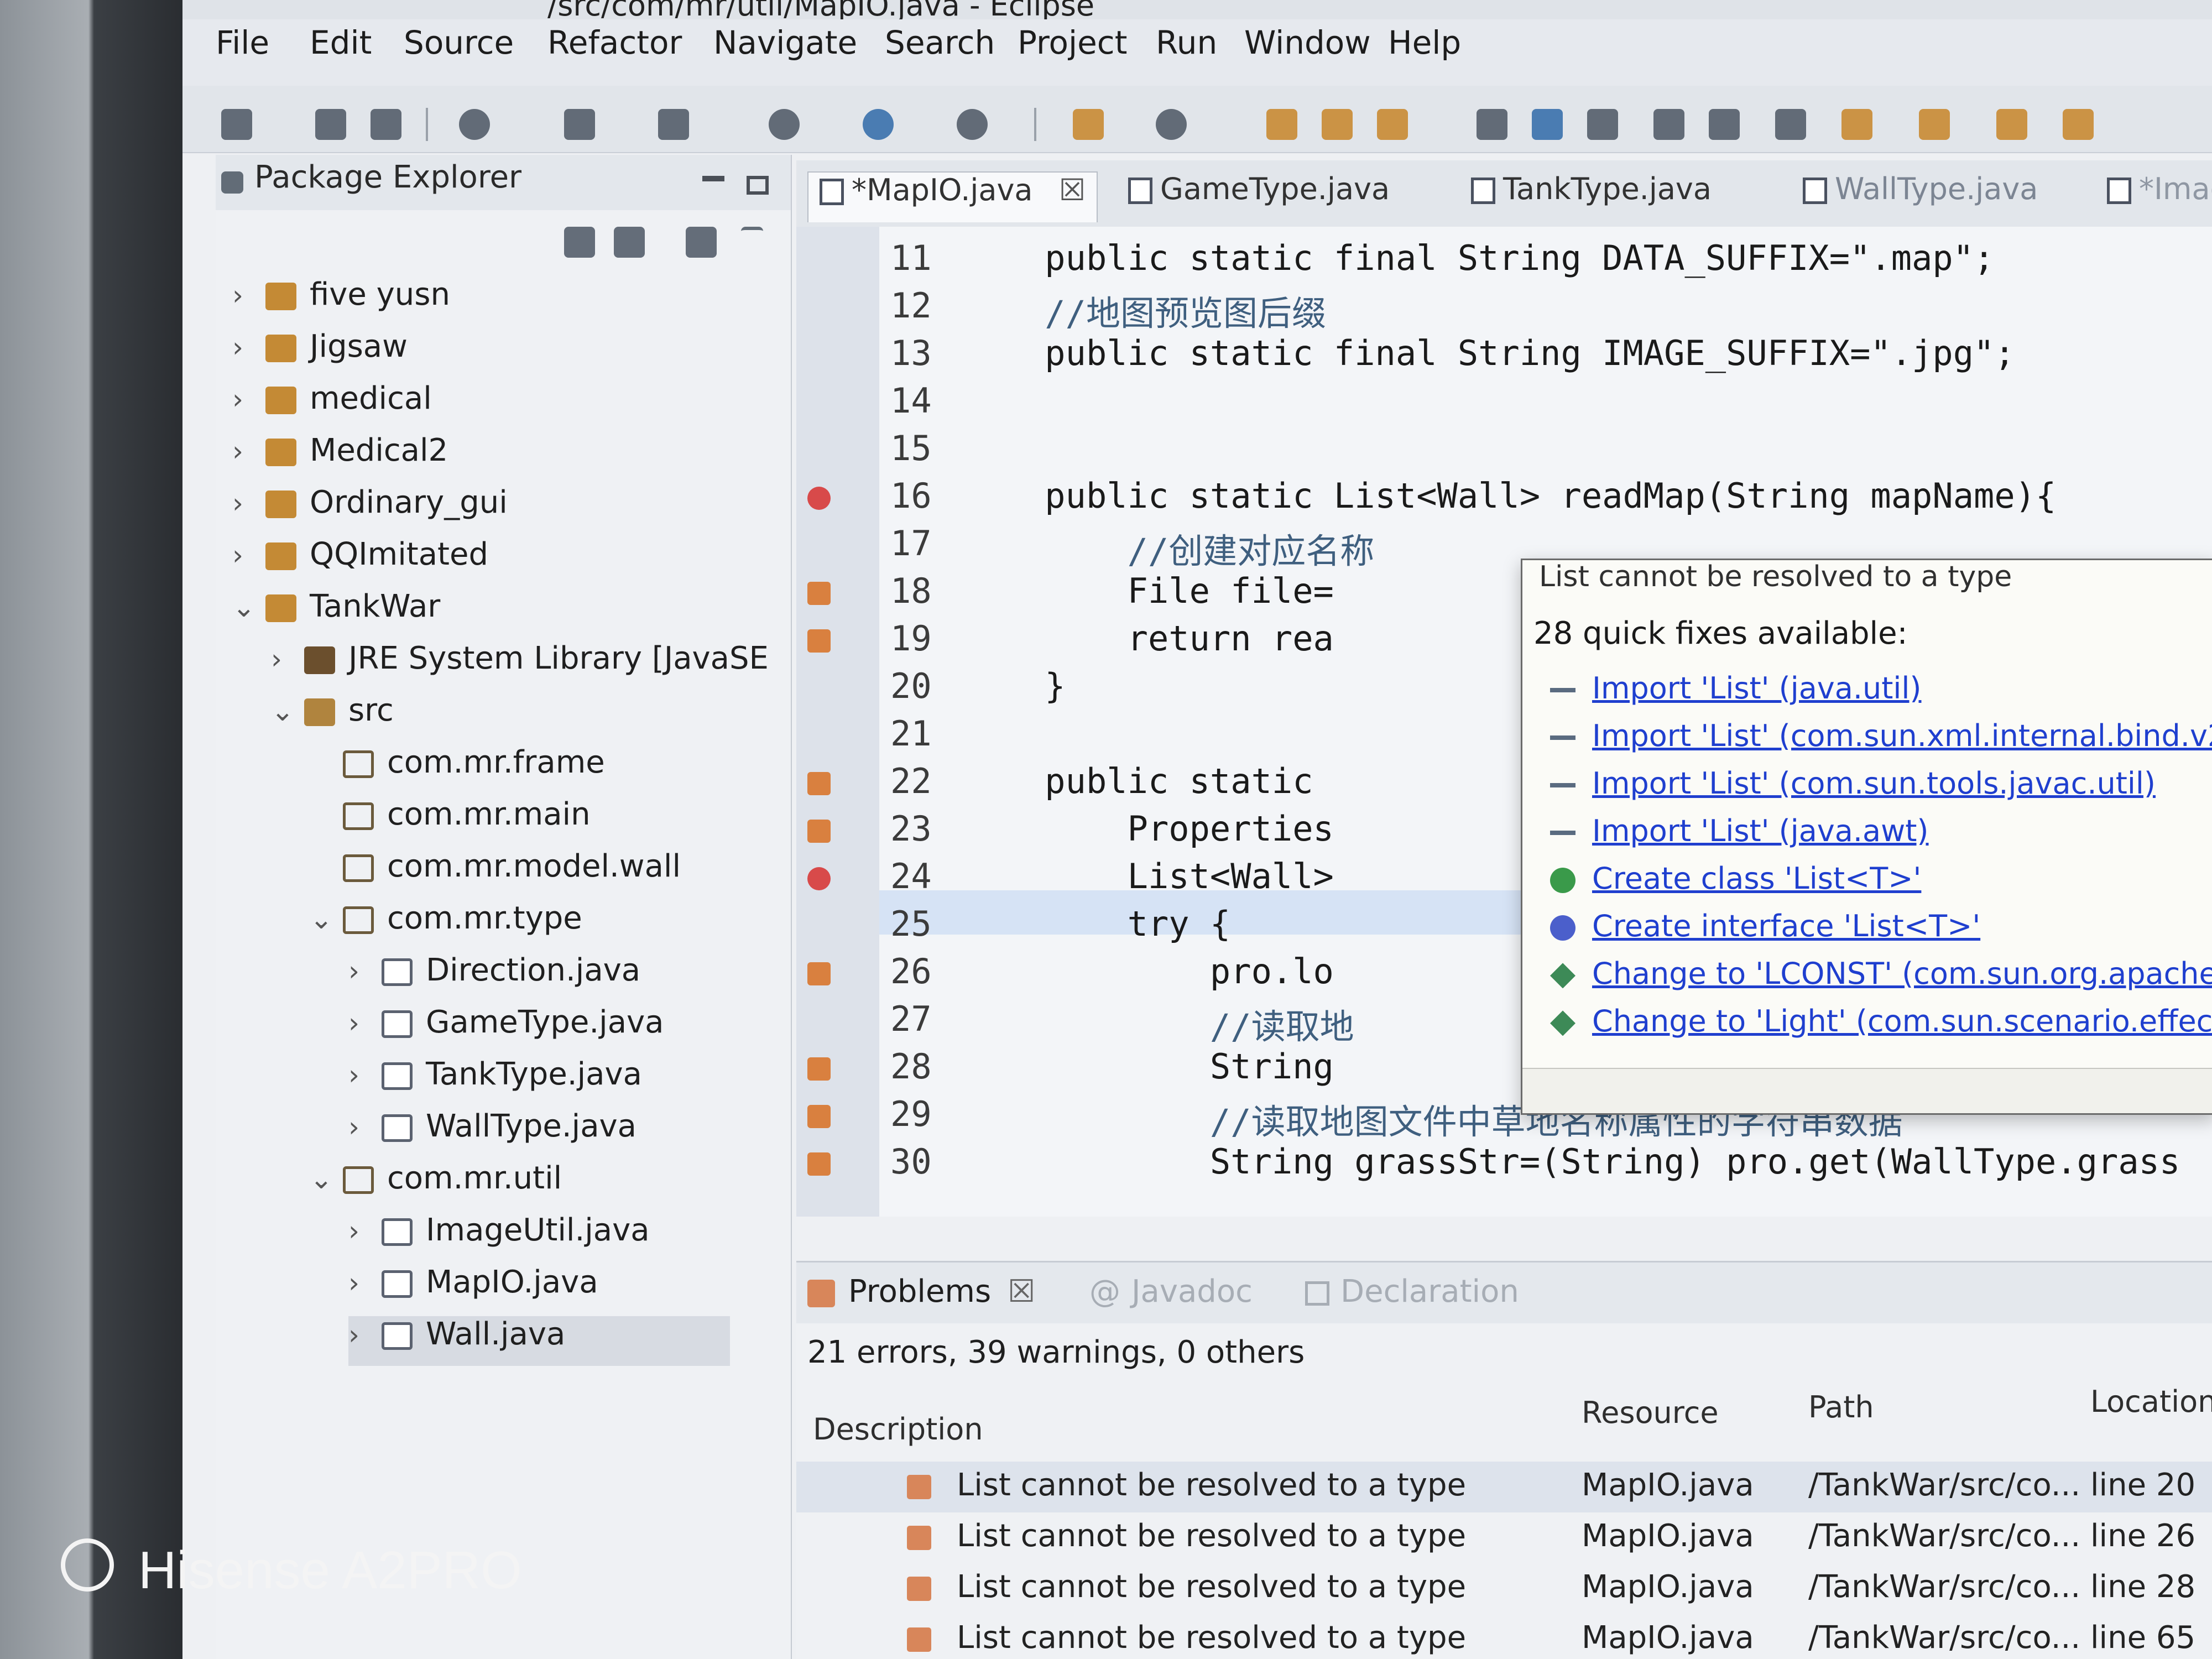 The height and width of the screenshot is (1659, 2212). I want to click on menu-refactor: Refactor, so click(615, 42).